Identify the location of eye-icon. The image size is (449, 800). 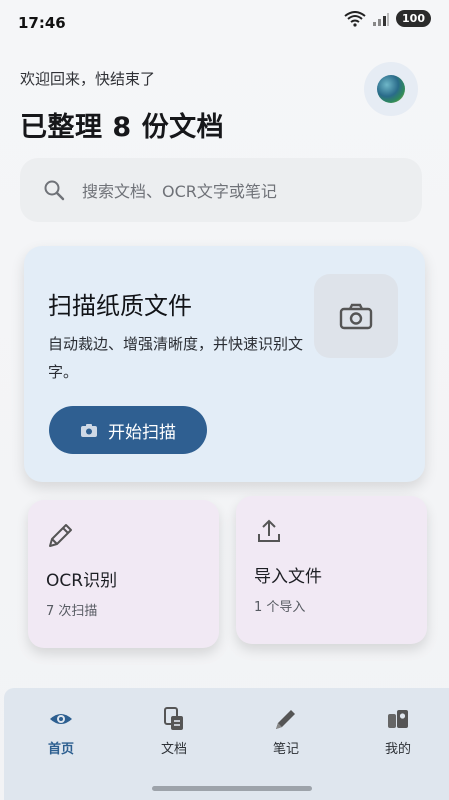
(61, 719).